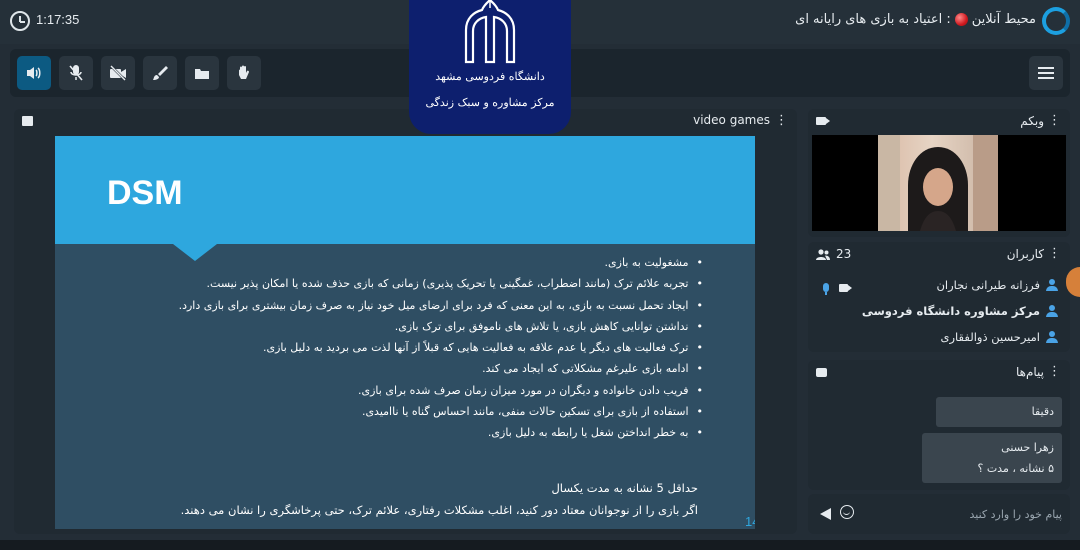  I want to click on raise-hand-icon, so click(244, 72).